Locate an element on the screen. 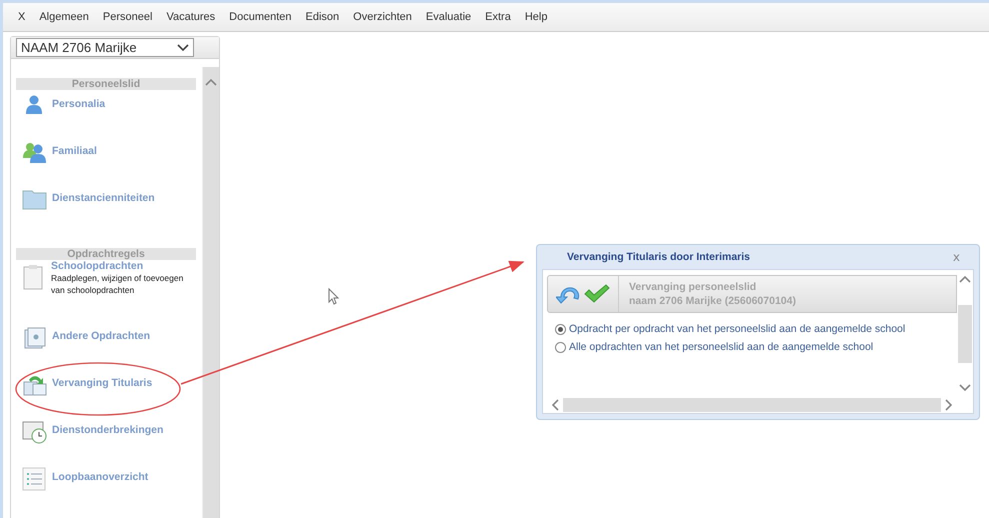 The height and width of the screenshot is (518, 989). dialog-subheading: naam 2706 Marijke (25606070104) is located at coordinates (712, 301).